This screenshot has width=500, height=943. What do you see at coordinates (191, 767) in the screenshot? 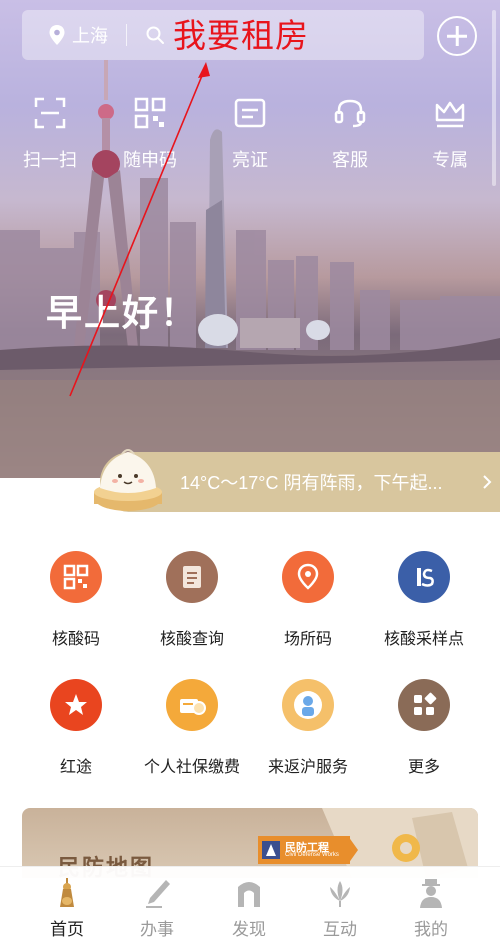
I see `service-label: 个人社保缴费` at bounding box center [191, 767].